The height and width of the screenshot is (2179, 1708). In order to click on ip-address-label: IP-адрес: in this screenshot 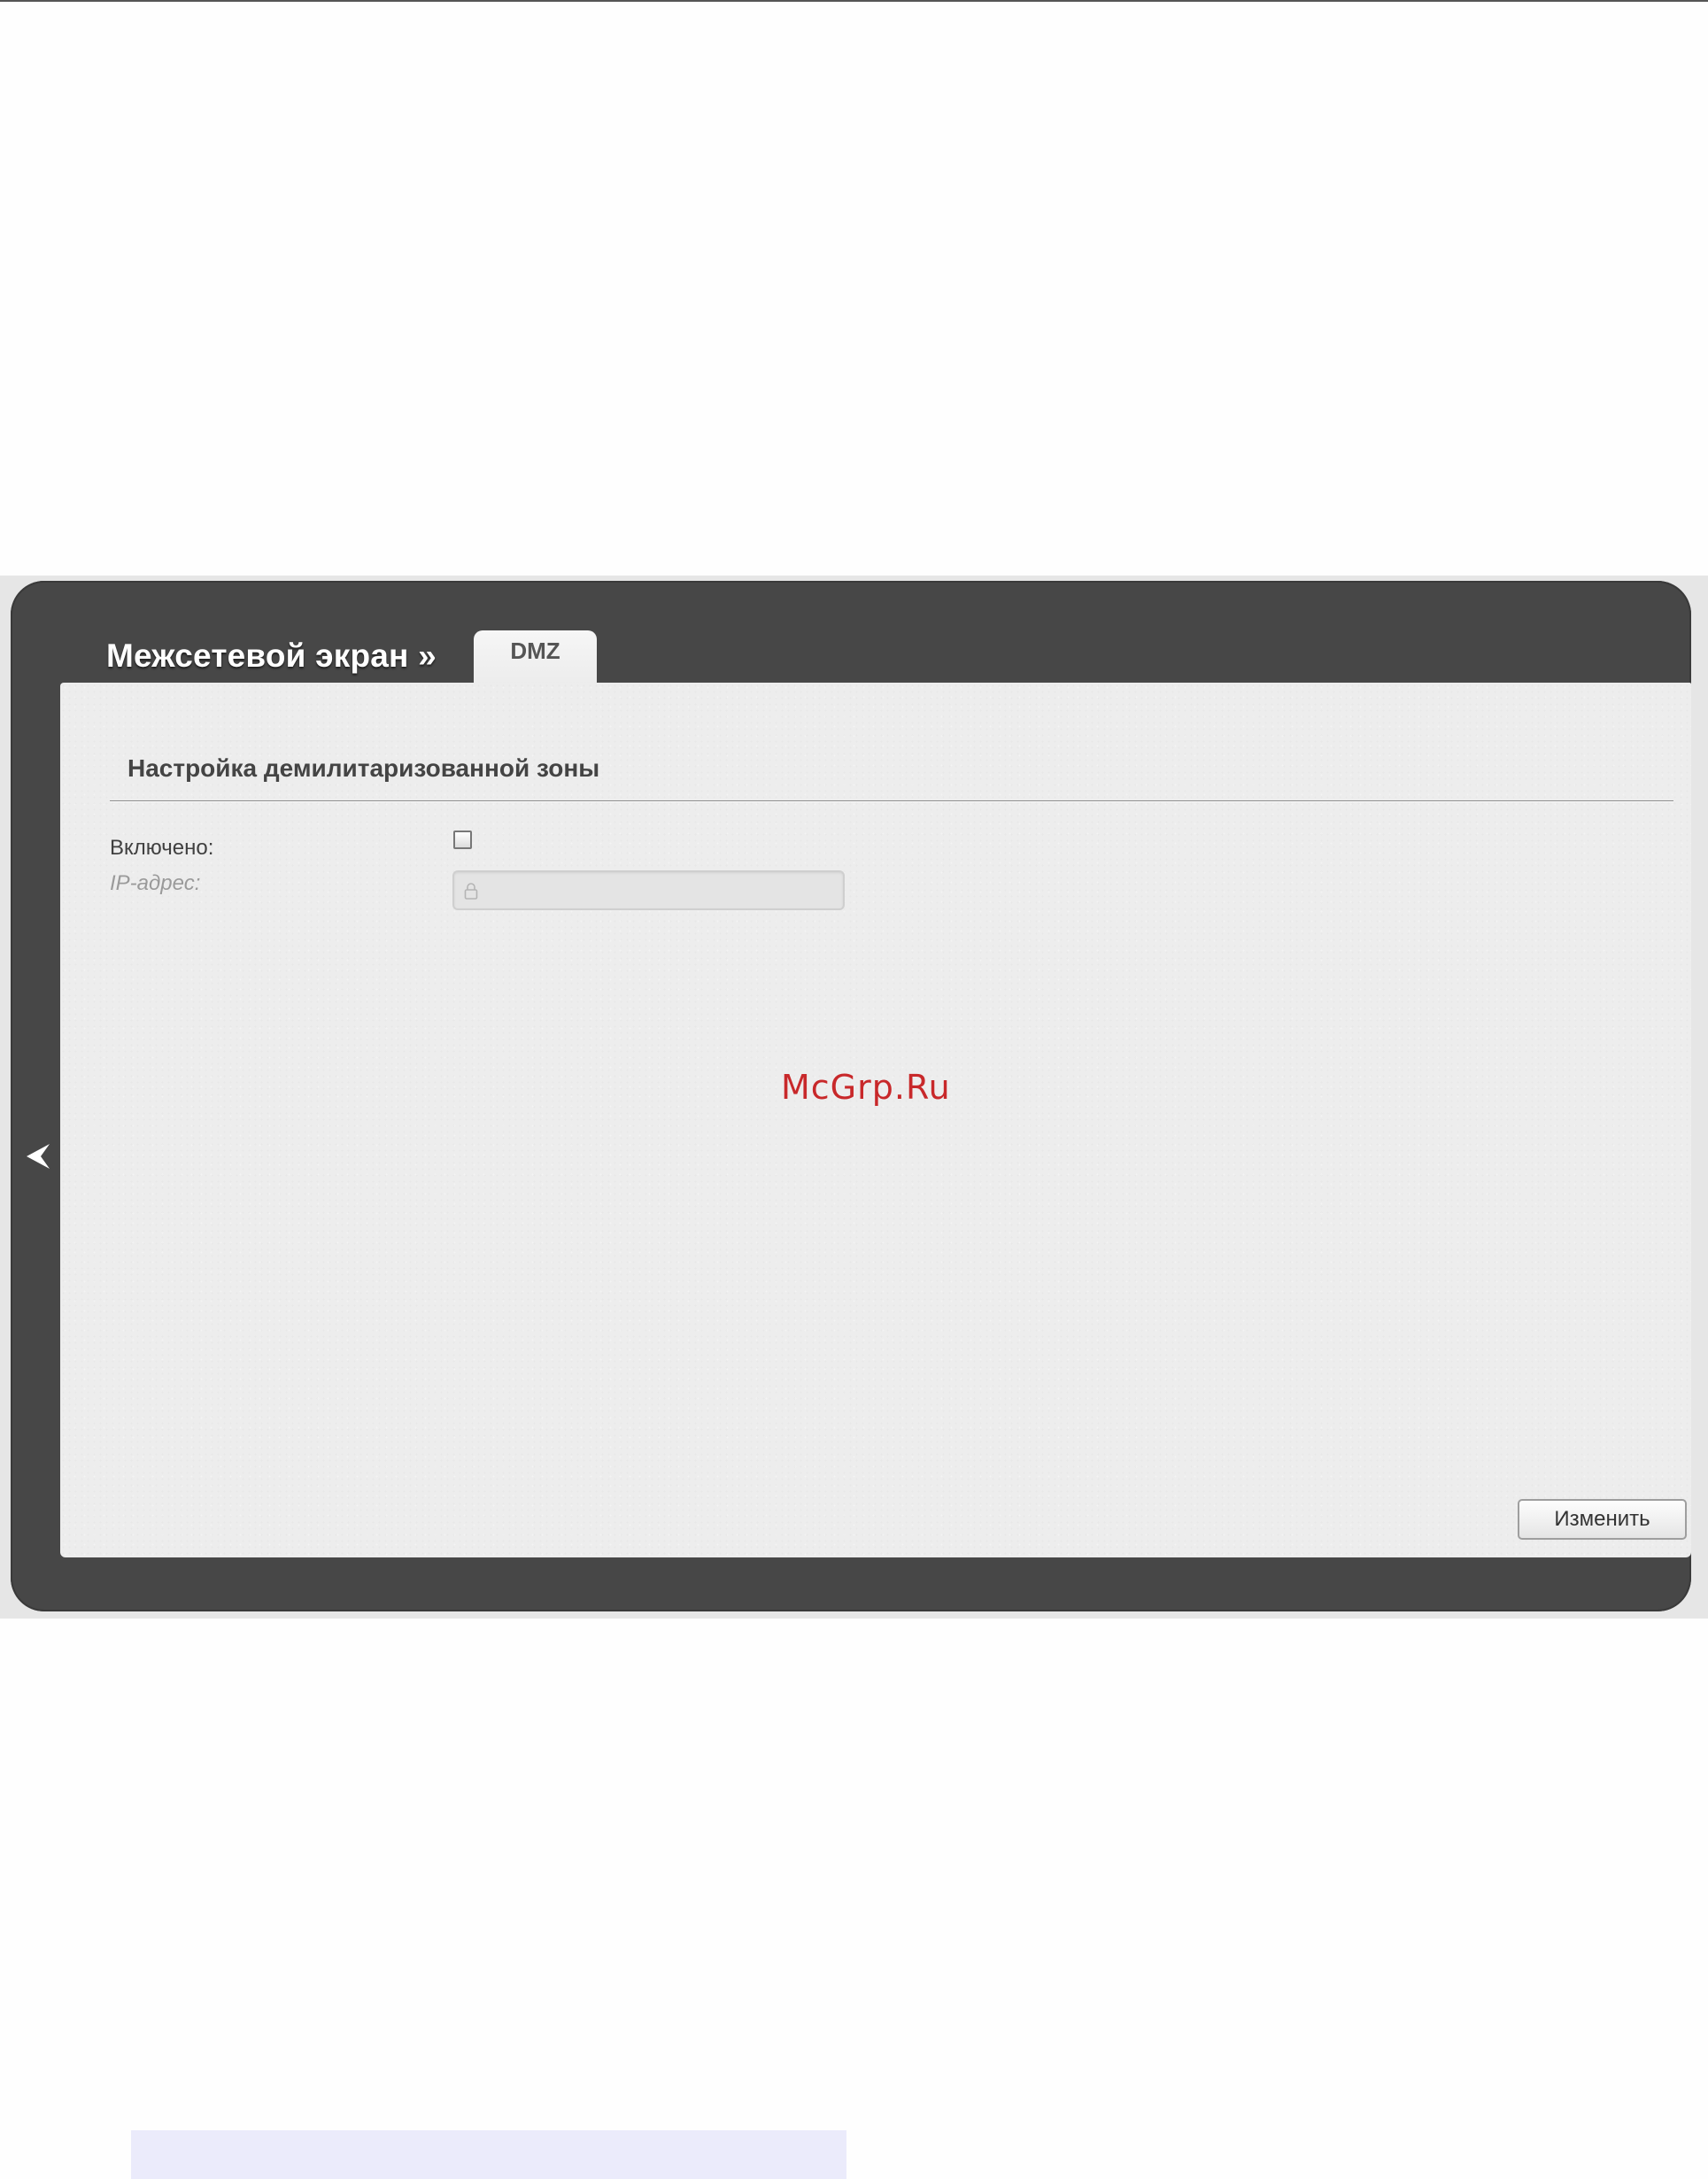, I will do `click(156, 883)`.